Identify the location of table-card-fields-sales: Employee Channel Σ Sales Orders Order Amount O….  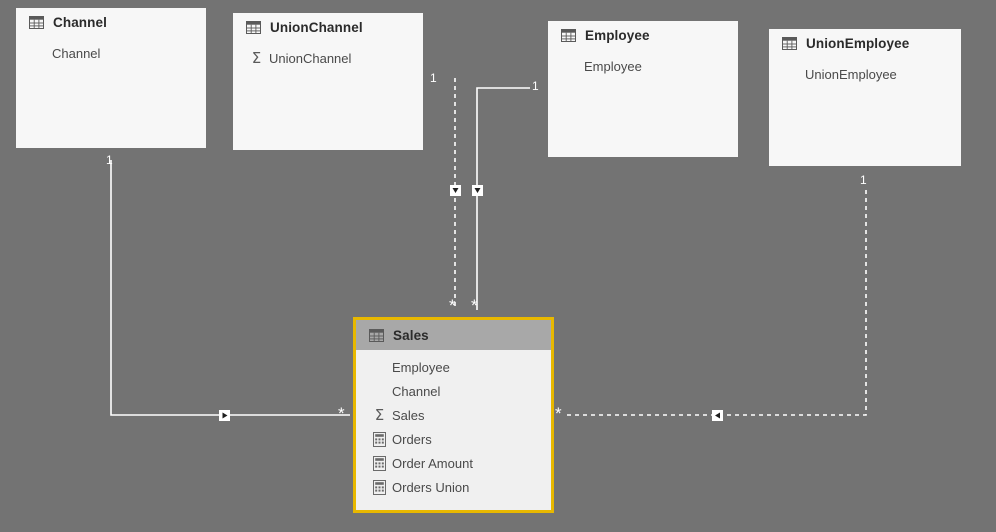
(453, 424).